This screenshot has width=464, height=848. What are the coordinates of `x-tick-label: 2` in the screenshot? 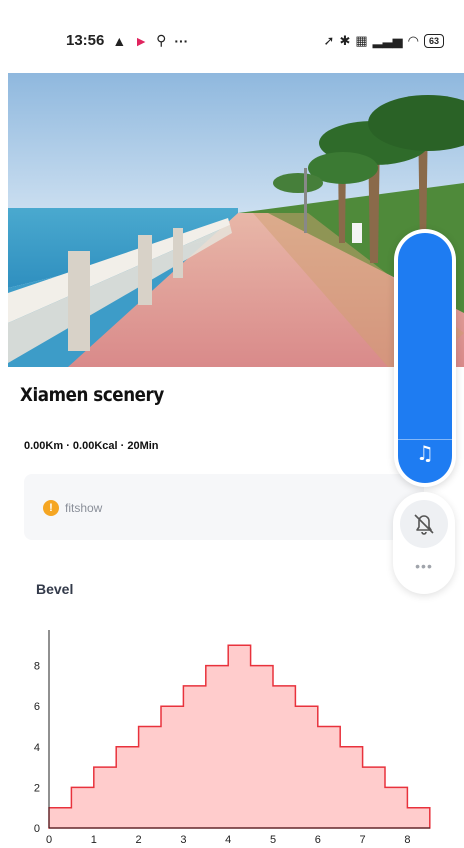 It's located at (139, 838).